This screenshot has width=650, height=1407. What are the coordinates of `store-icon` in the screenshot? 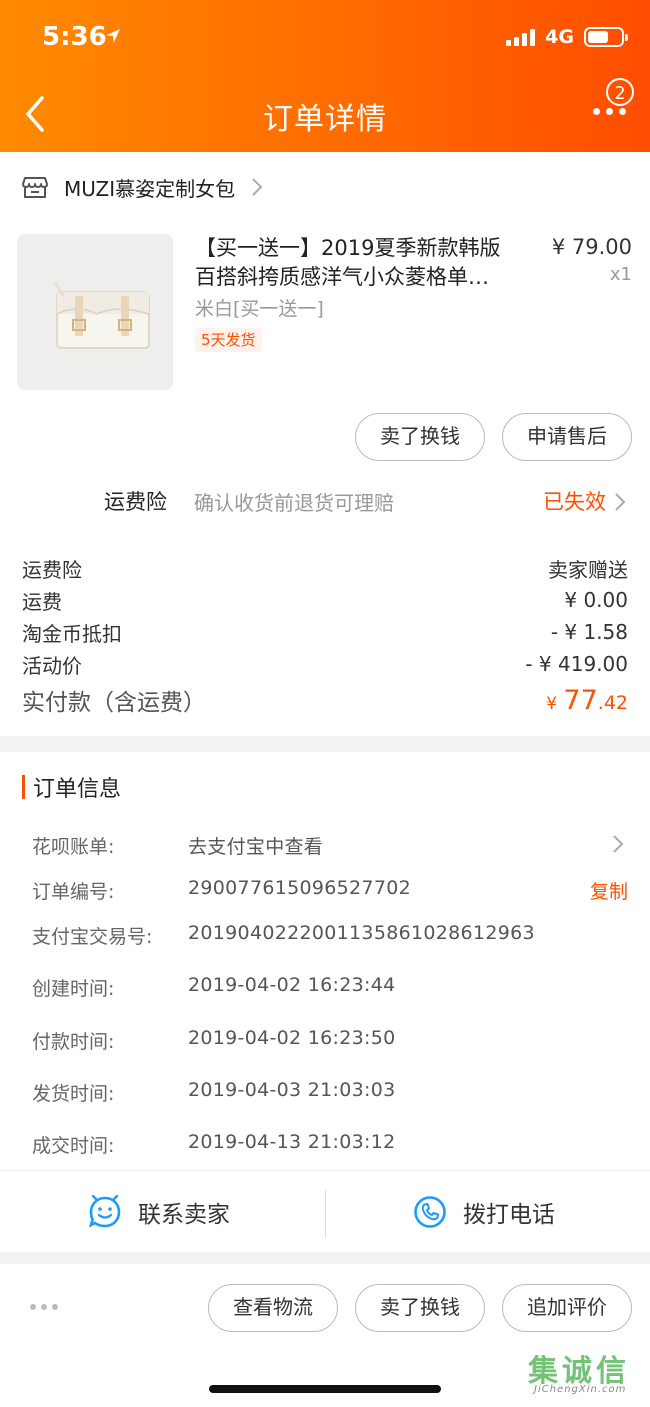 It's located at (35, 187).